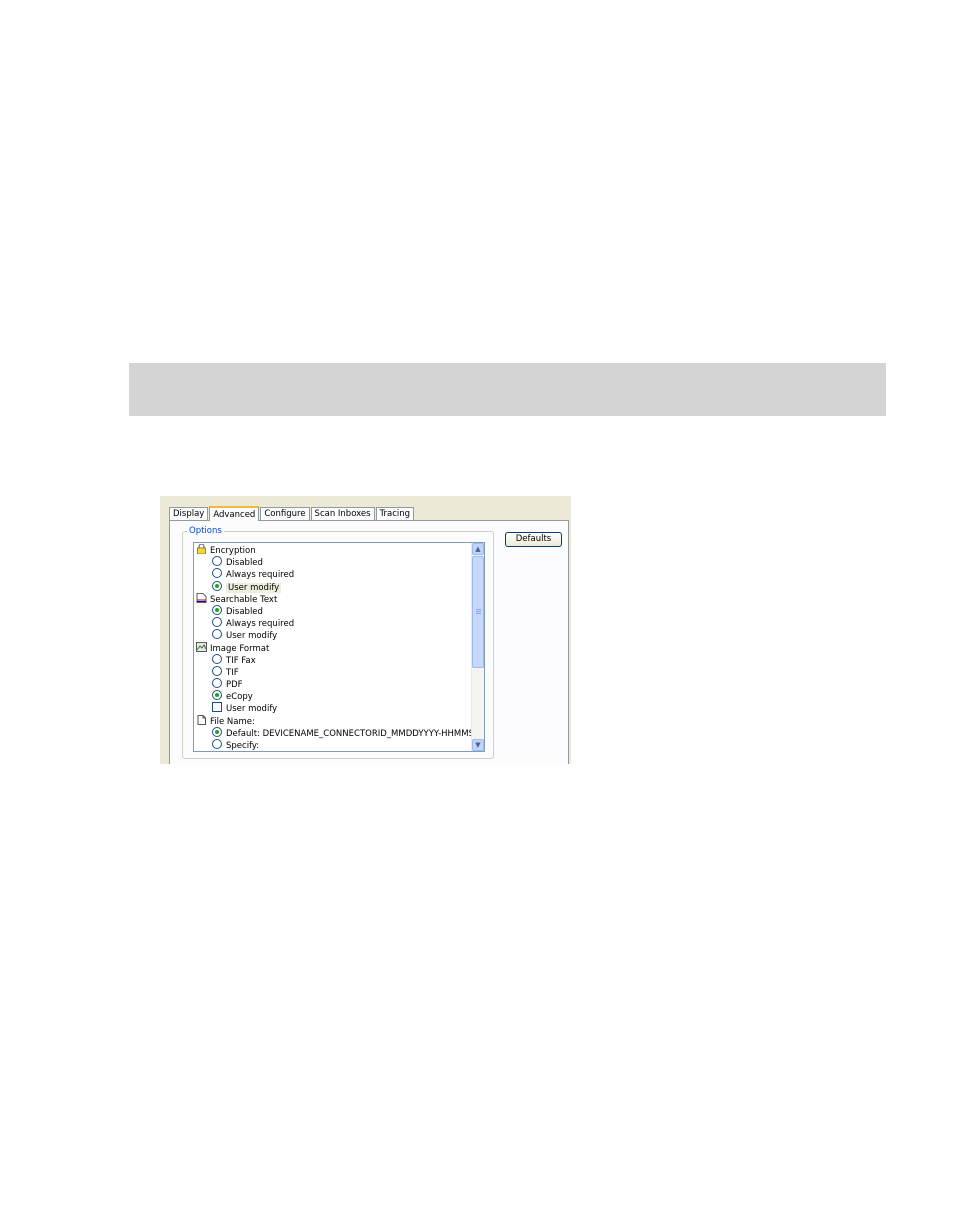  What do you see at coordinates (342, 513) in the screenshot?
I see `tab-scan-inboxes: Scan Inboxes` at bounding box center [342, 513].